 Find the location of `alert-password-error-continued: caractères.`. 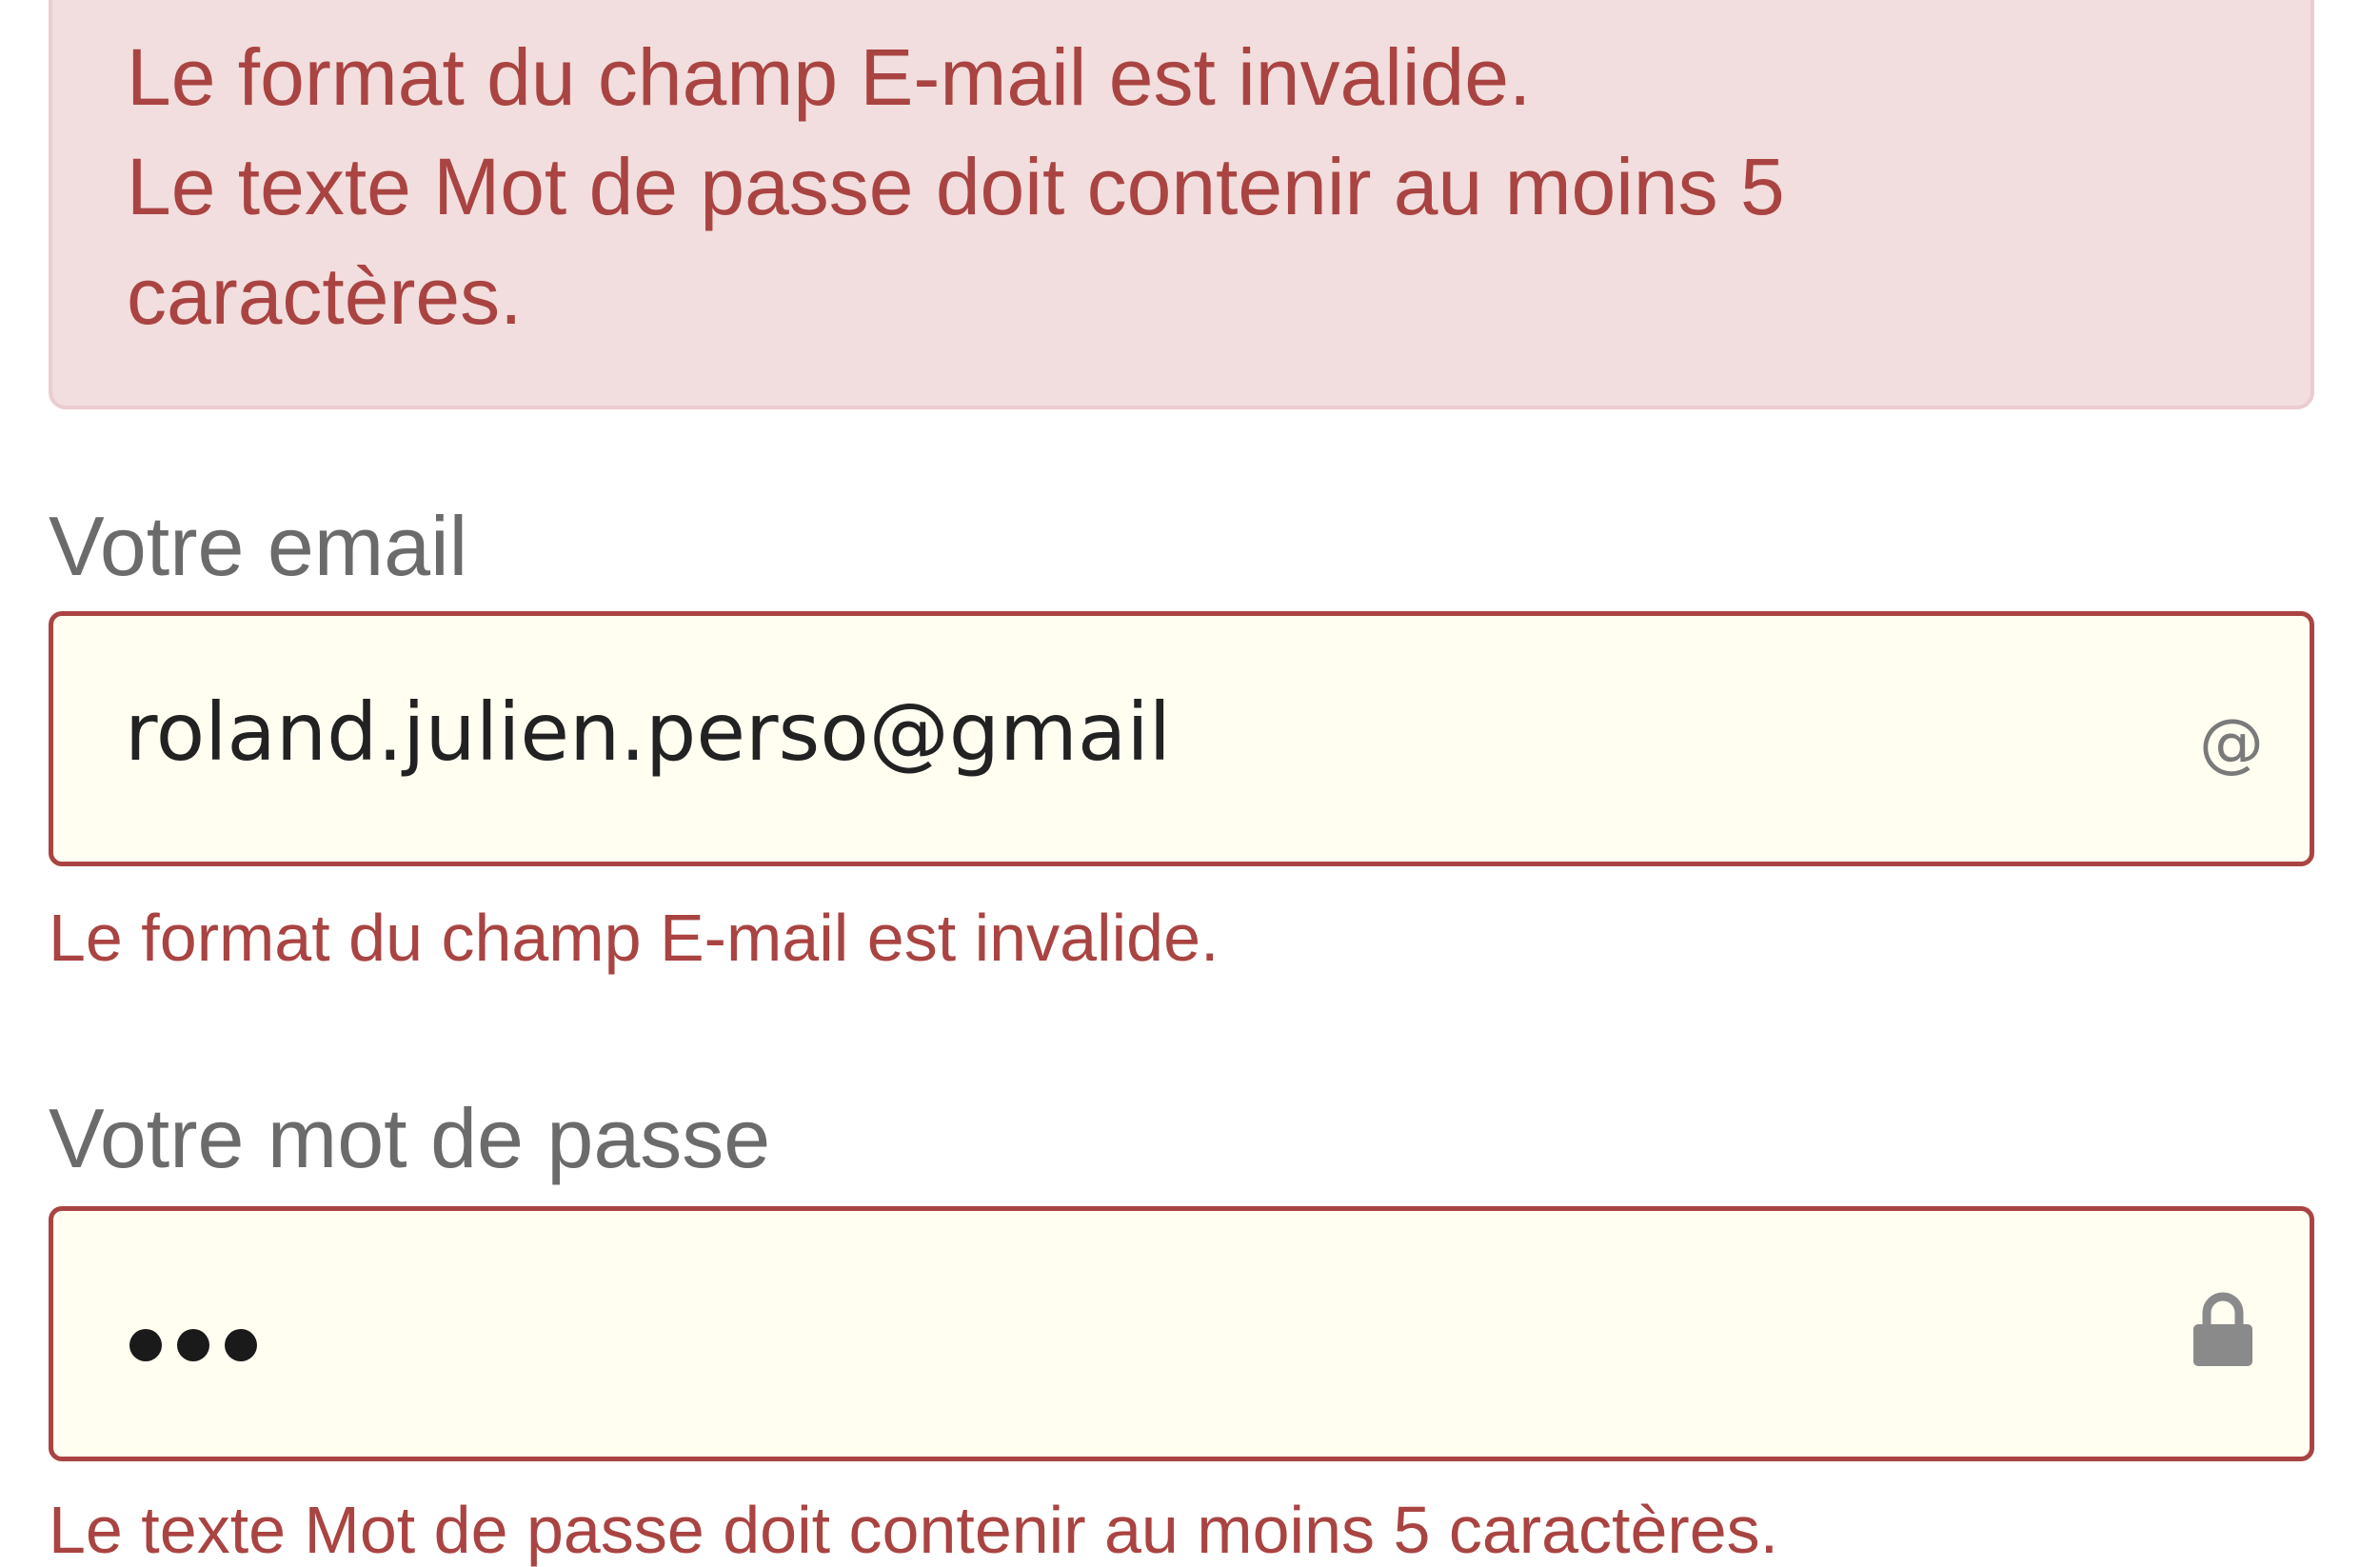

alert-password-error-continued: caractères. is located at coordinates (325, 296).